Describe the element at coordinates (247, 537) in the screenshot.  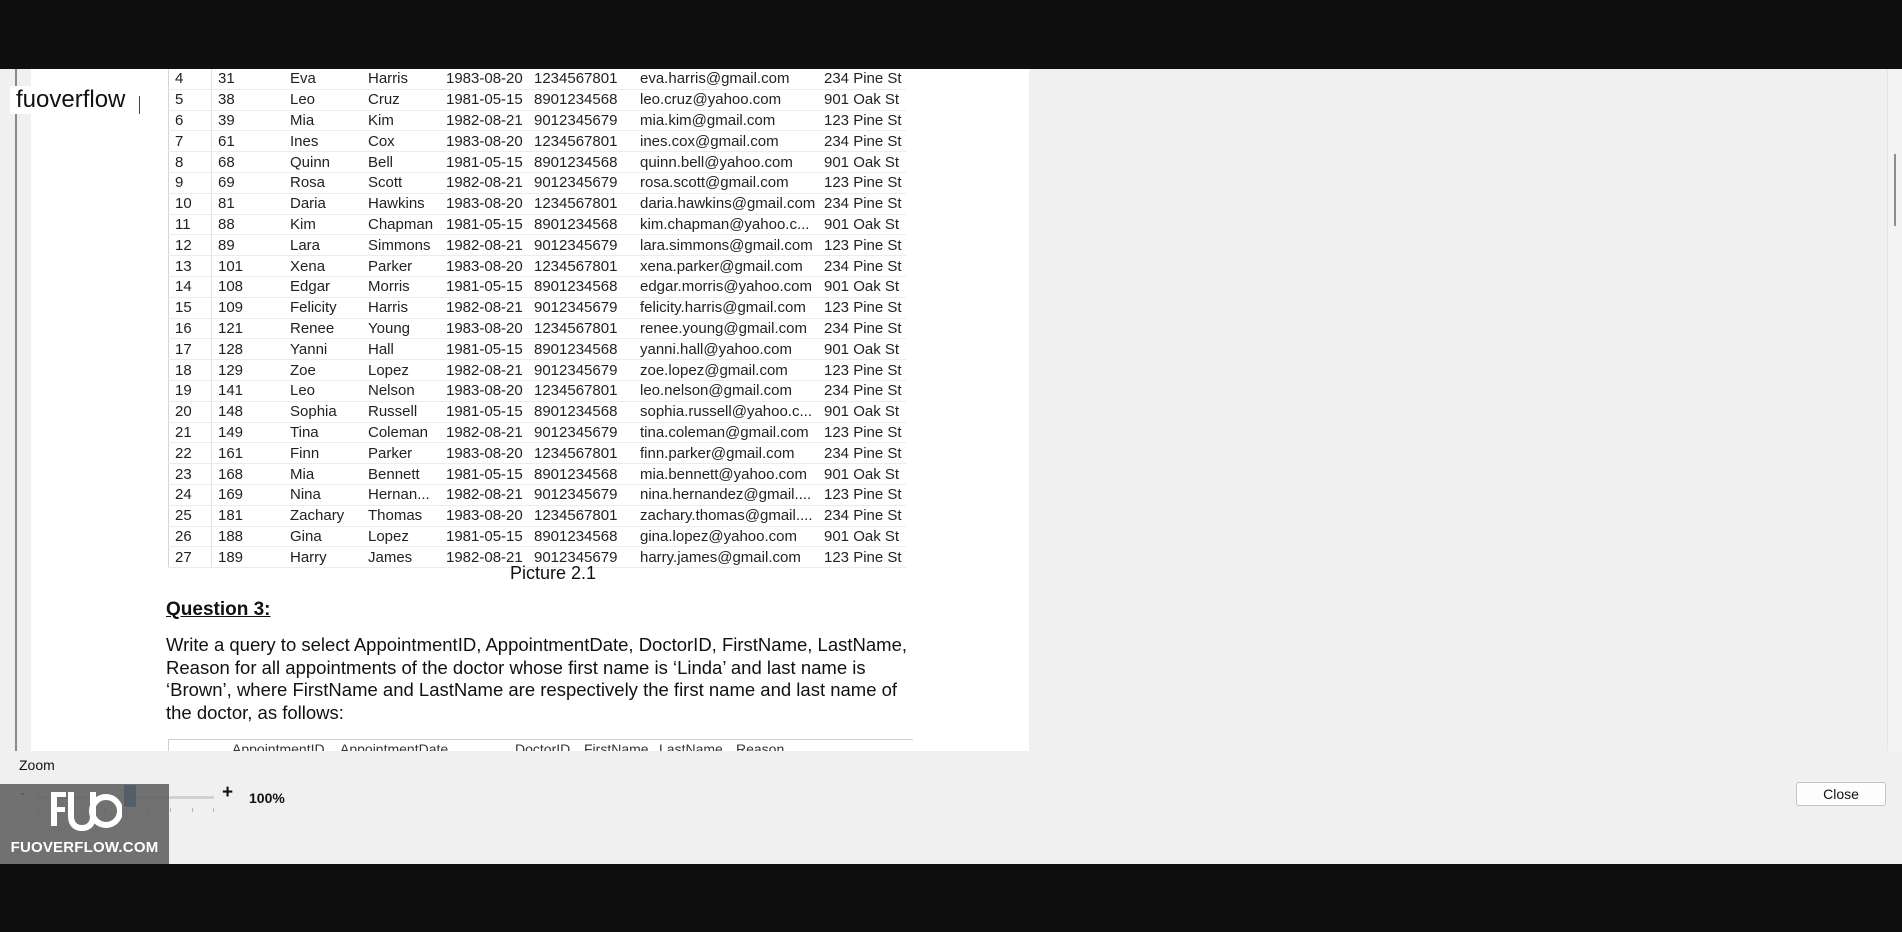
I see `table-cell: 188` at that location.